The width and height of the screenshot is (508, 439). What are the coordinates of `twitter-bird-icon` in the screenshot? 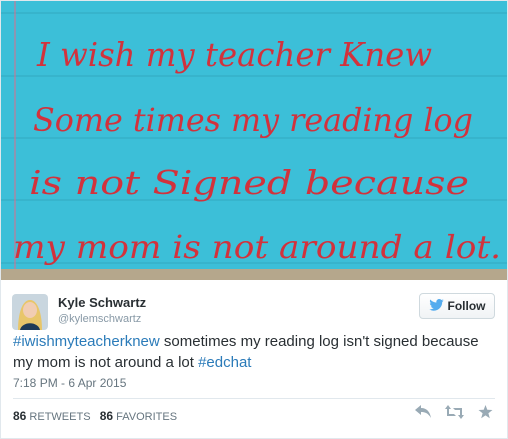 It's located at (436, 306).